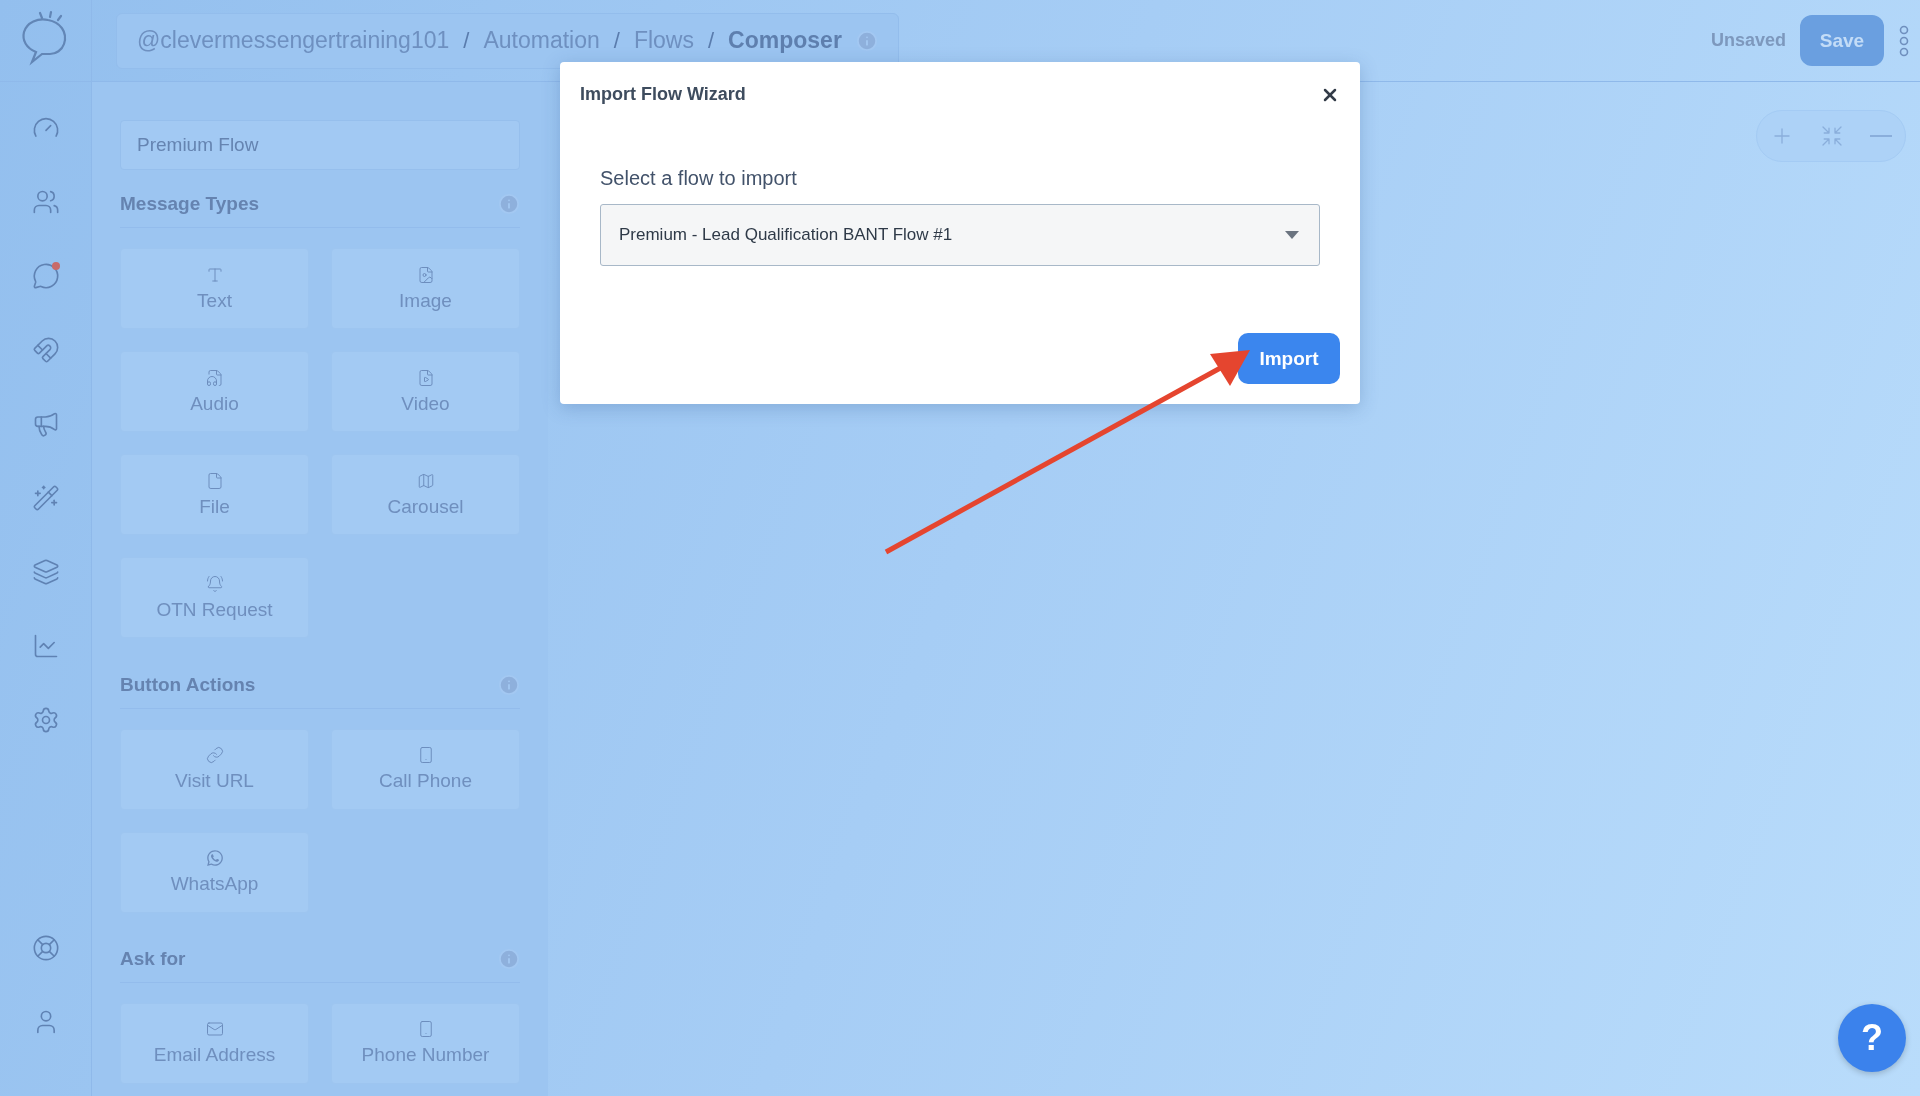 The image size is (1920, 1096). Describe the element at coordinates (1904, 40) in the screenshot. I see `more-options-icon` at that location.